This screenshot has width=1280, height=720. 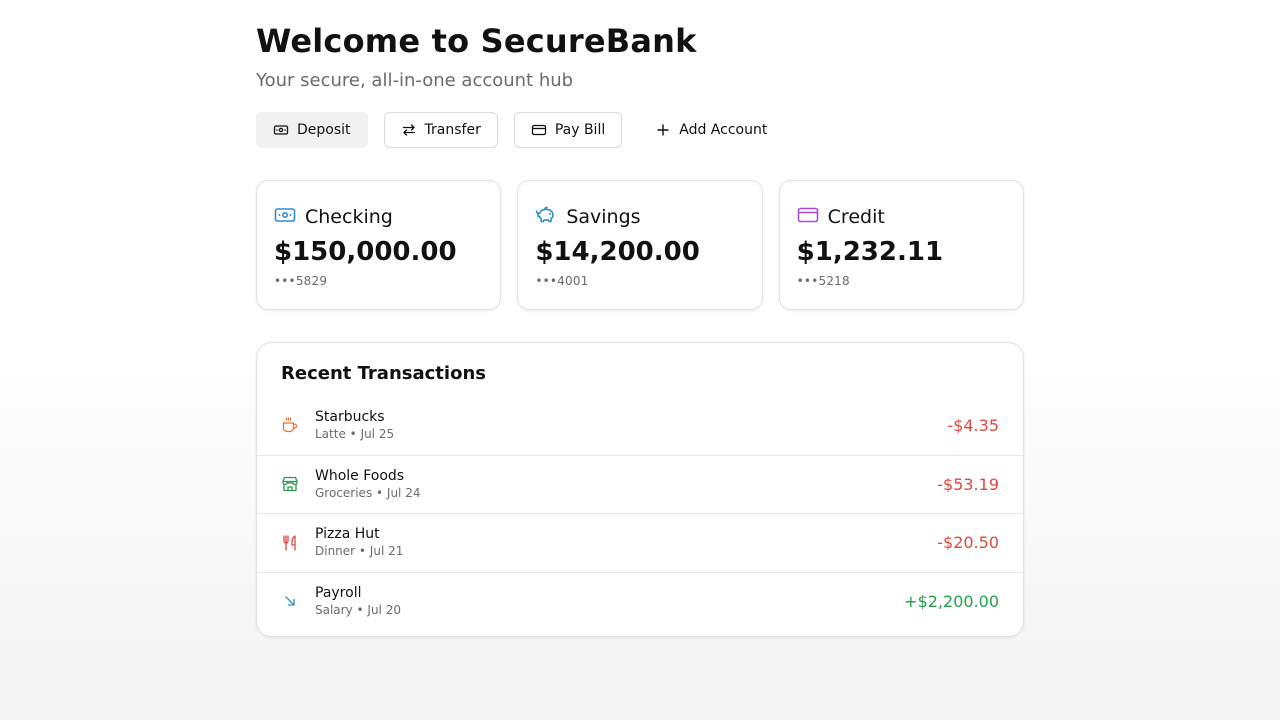 What do you see at coordinates (415, 80) in the screenshot?
I see `page-subtitle: Your secure, all-in-one account hub` at bounding box center [415, 80].